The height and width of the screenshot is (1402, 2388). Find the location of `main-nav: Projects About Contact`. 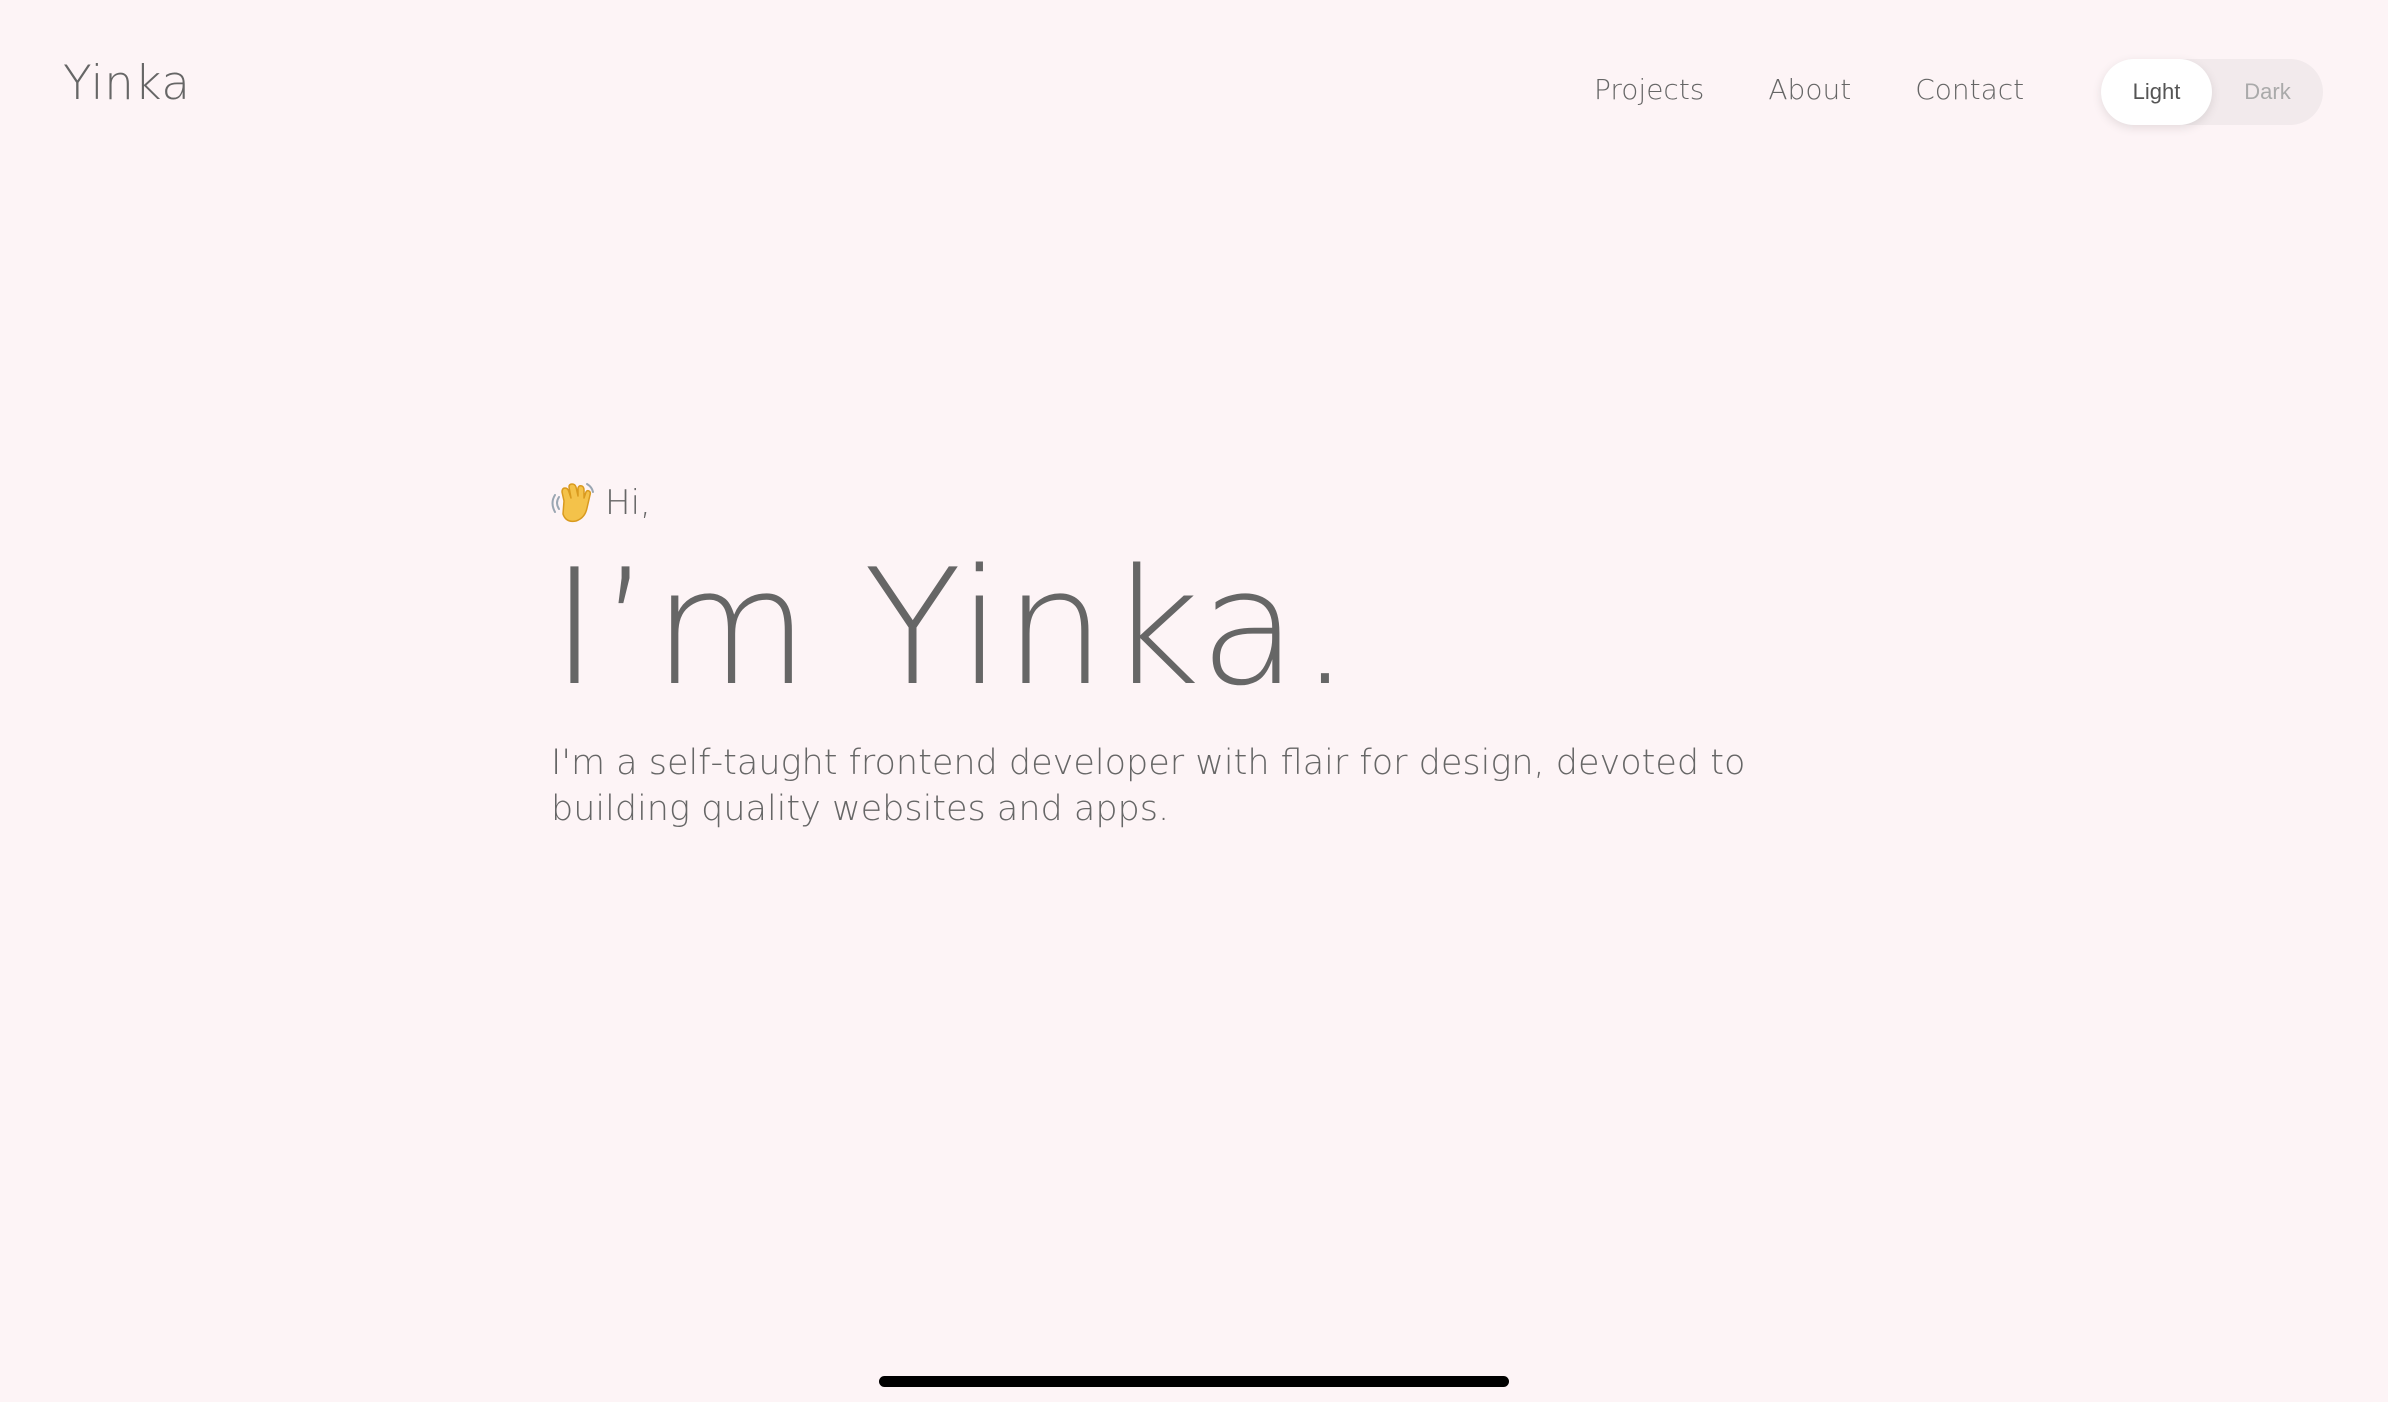

main-nav: Projects About Contact is located at coordinates (1809, 90).